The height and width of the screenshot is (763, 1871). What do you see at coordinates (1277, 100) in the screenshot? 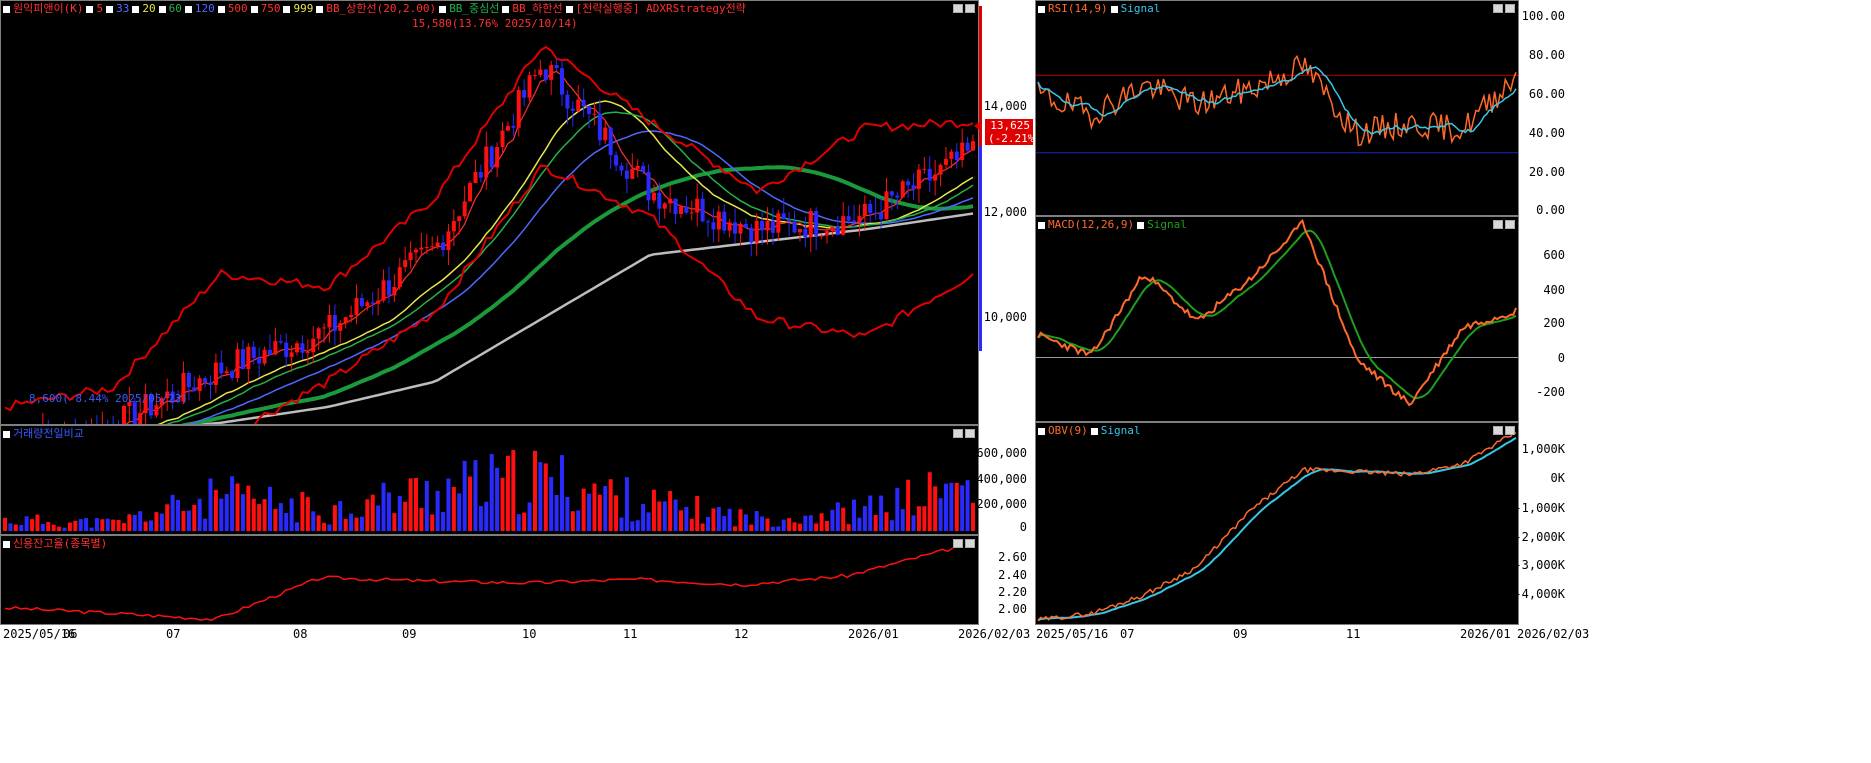
I see `rsi-line` at bounding box center [1277, 100].